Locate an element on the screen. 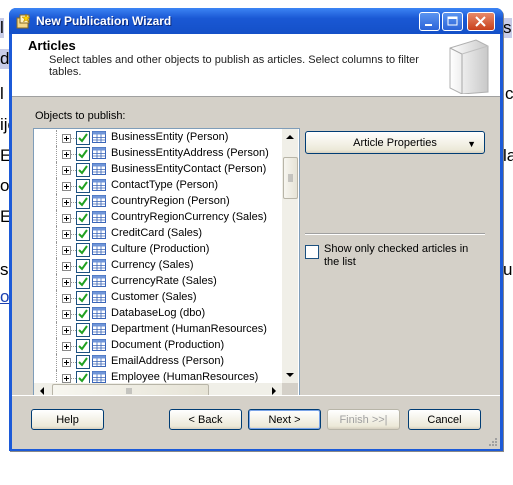  article-properties-label: Article Properties is located at coordinates (395, 143).